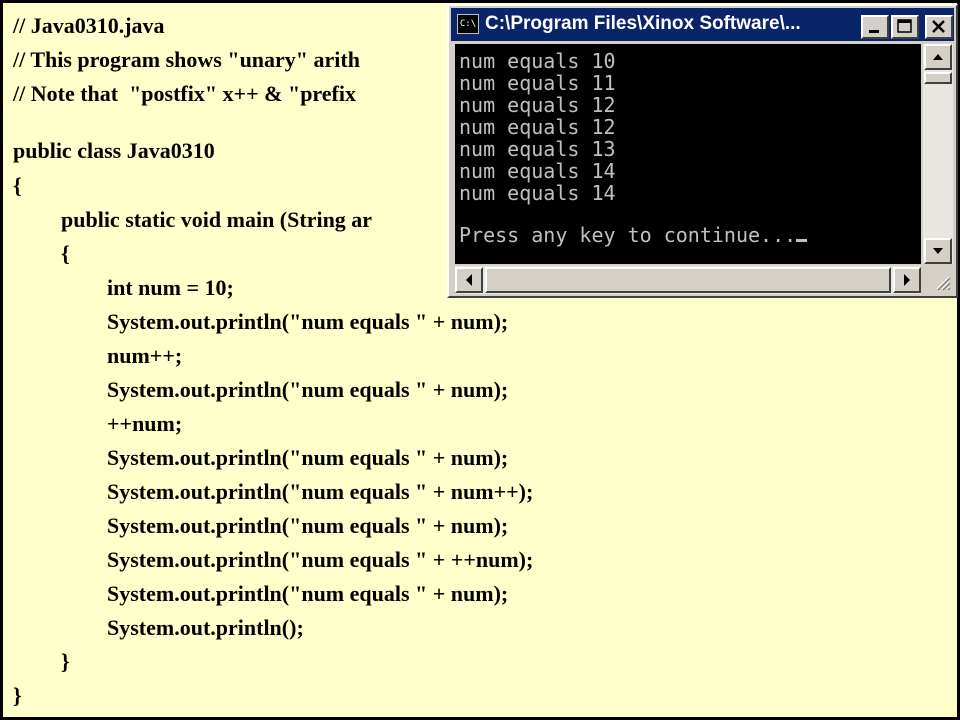  What do you see at coordinates (537, 105) in the screenshot?
I see `output-line-3: num equals 12` at bounding box center [537, 105].